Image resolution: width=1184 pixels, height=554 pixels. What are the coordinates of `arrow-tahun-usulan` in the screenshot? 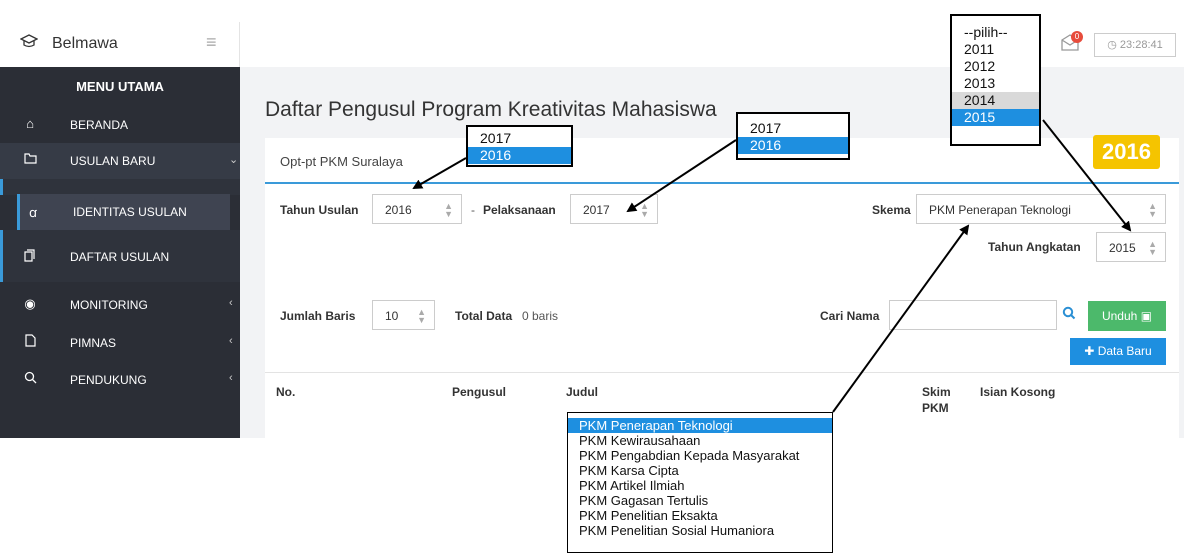 It's located at (439, 173).